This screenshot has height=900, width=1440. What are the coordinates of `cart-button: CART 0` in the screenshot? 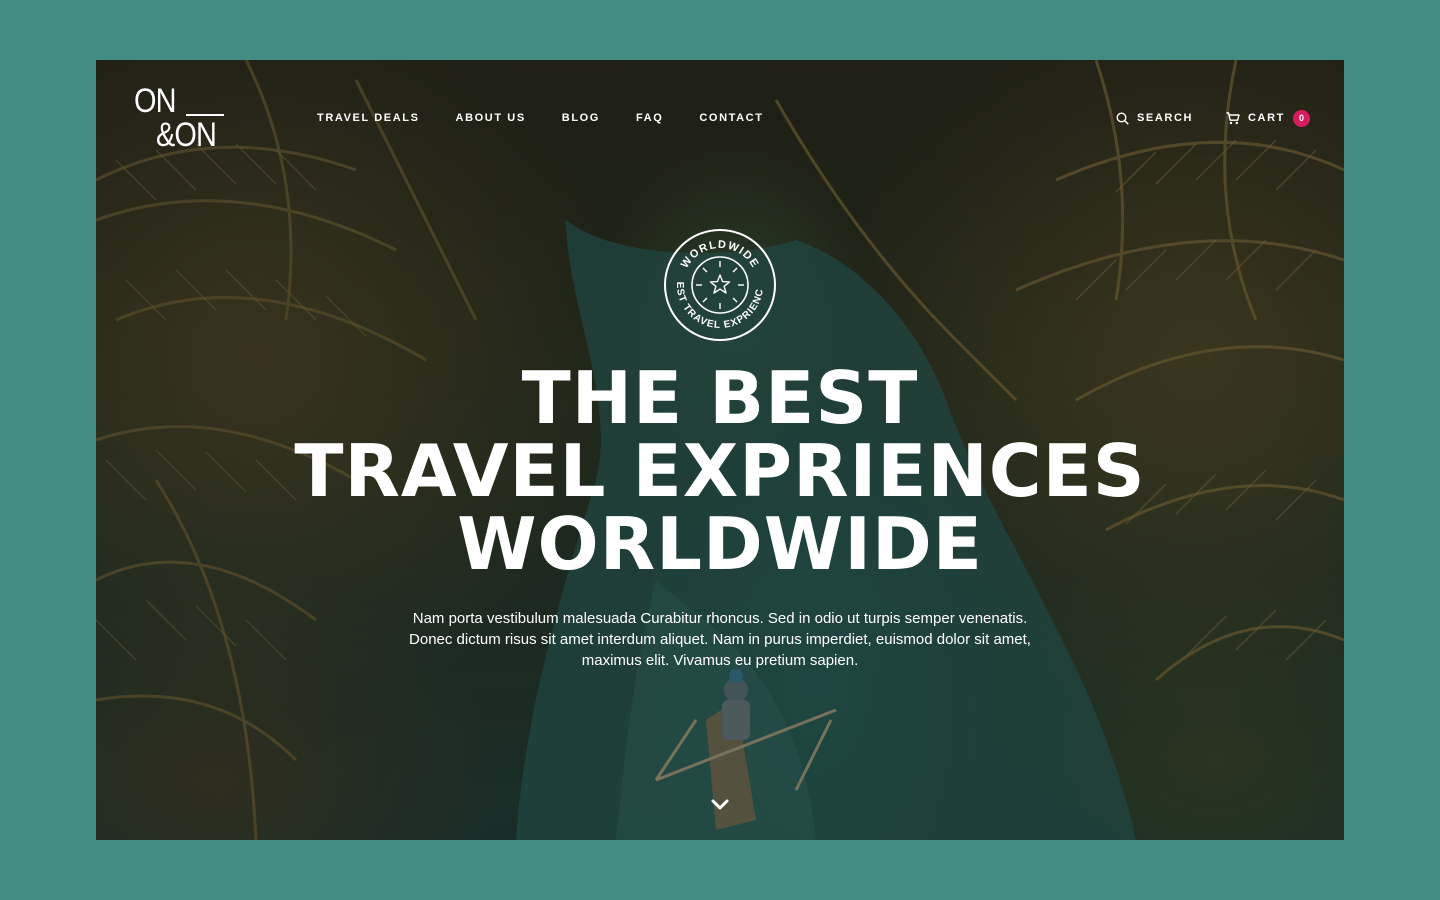 It's located at (1268, 118).